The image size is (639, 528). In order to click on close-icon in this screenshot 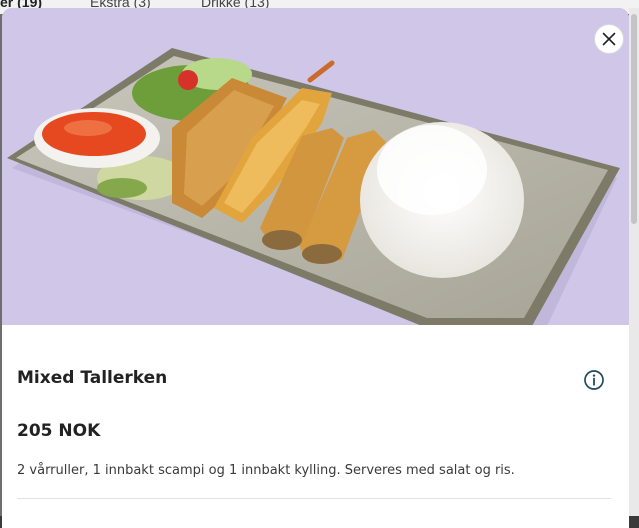, I will do `click(609, 39)`.